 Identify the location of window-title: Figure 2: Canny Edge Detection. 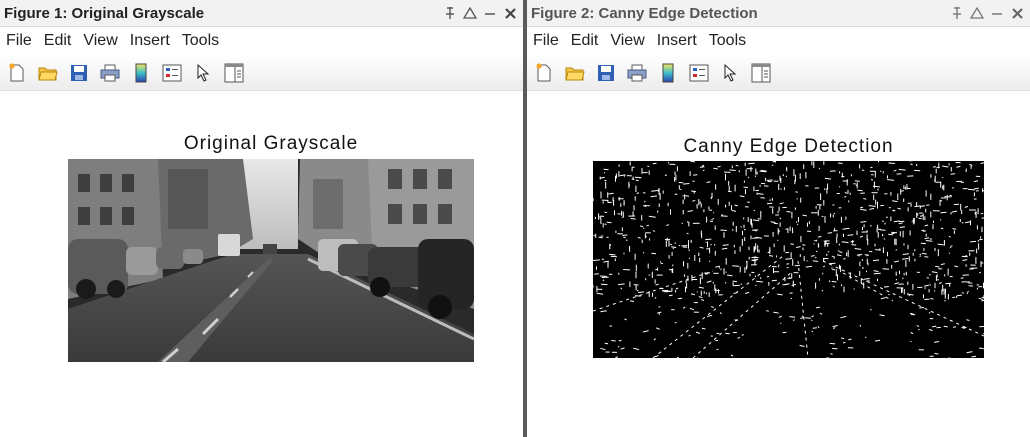
(644, 13).